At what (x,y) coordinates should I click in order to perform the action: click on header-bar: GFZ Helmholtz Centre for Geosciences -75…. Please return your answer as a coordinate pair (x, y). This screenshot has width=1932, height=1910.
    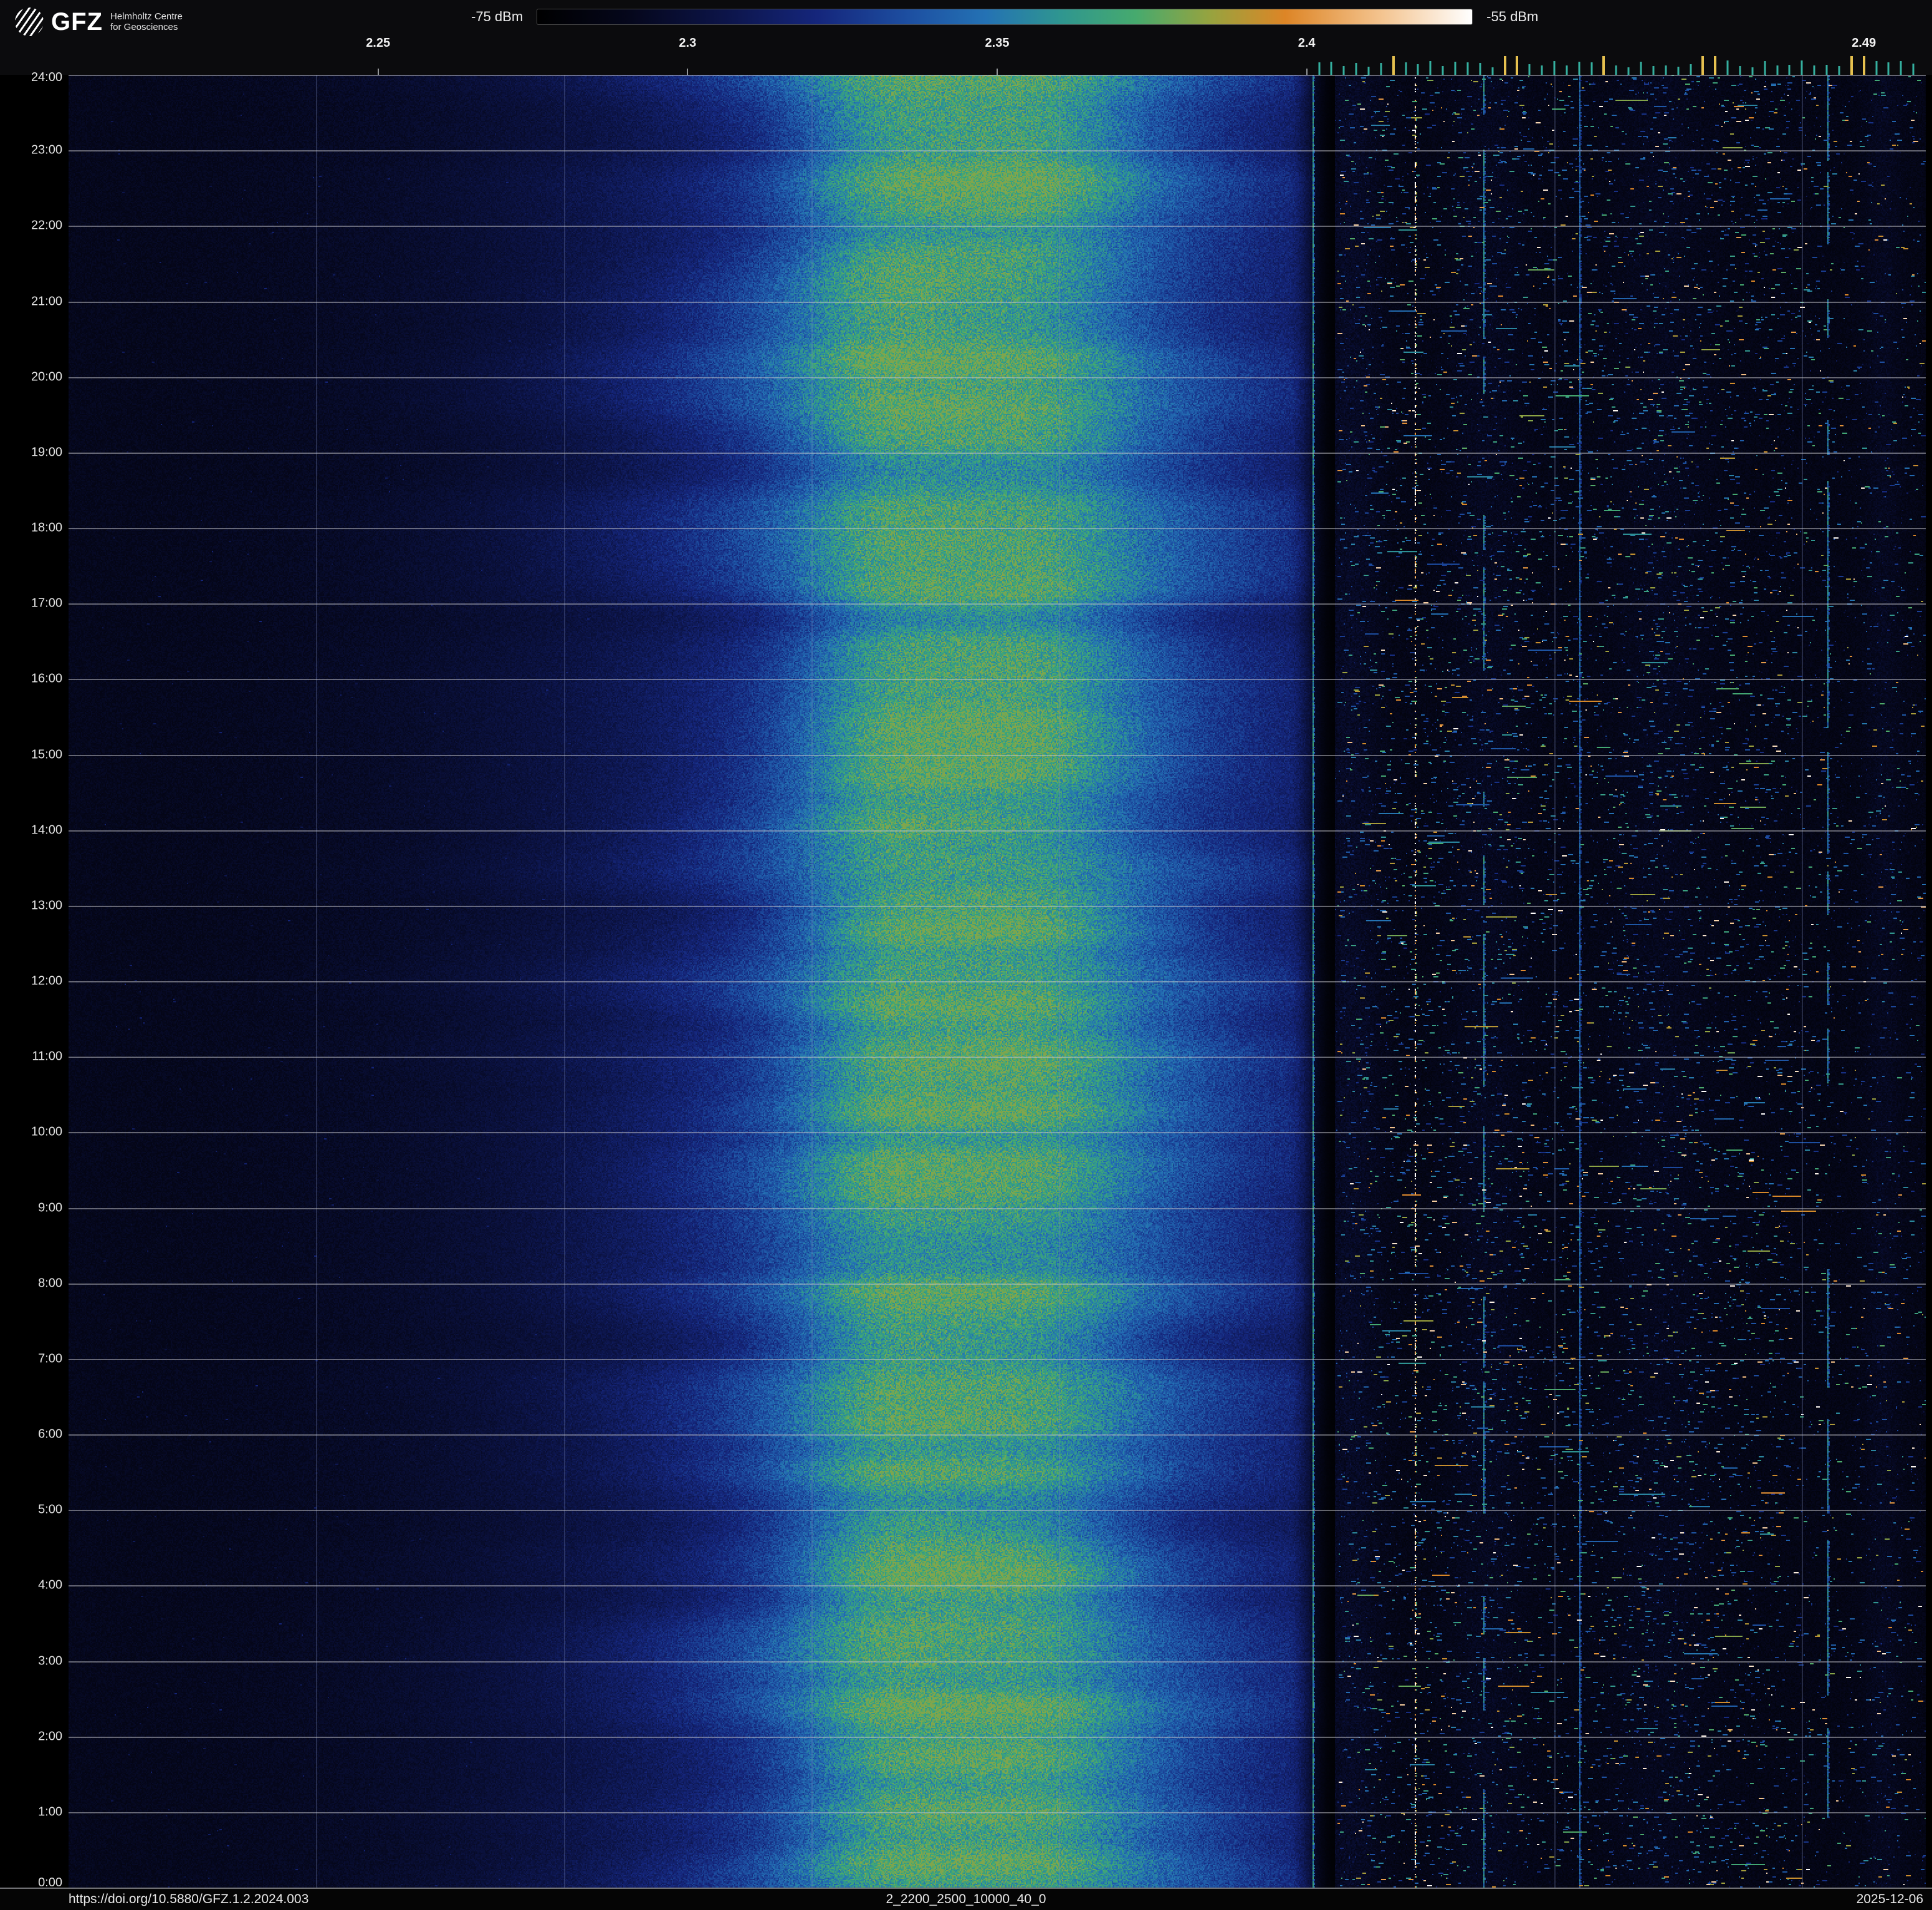
    Looking at the image, I should click on (966, 37).